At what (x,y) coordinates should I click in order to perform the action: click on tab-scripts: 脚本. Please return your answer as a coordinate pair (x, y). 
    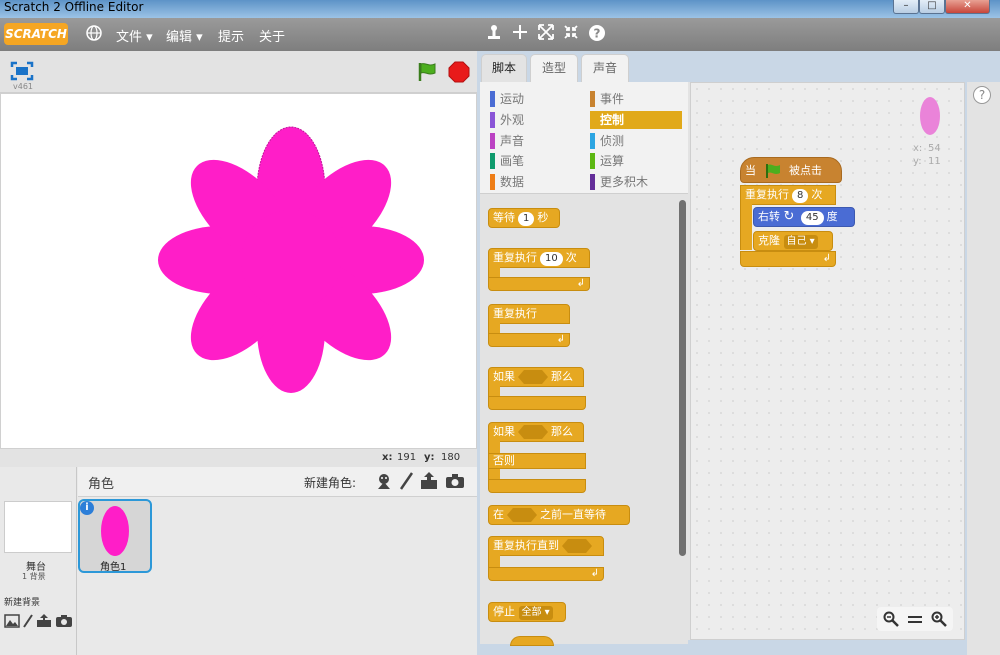
    Looking at the image, I should click on (504, 68).